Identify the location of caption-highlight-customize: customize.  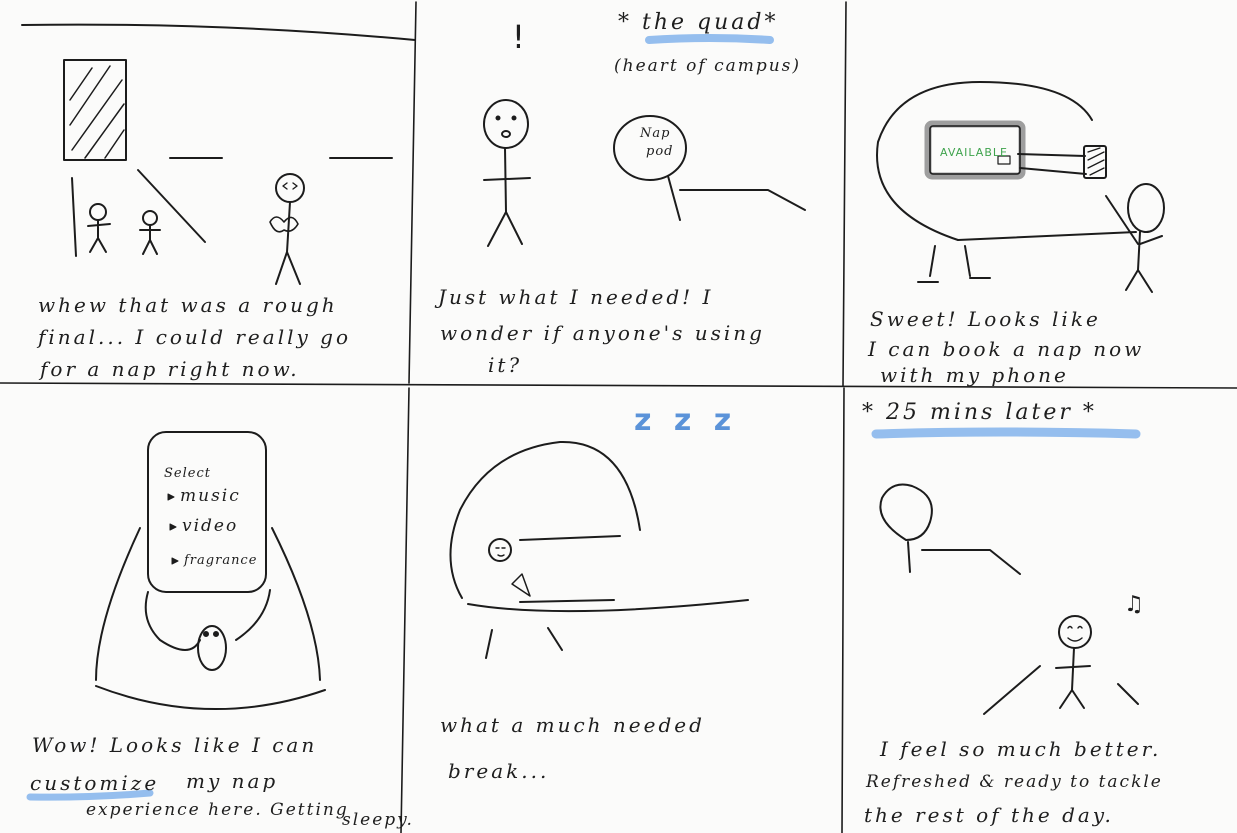
(95, 783).